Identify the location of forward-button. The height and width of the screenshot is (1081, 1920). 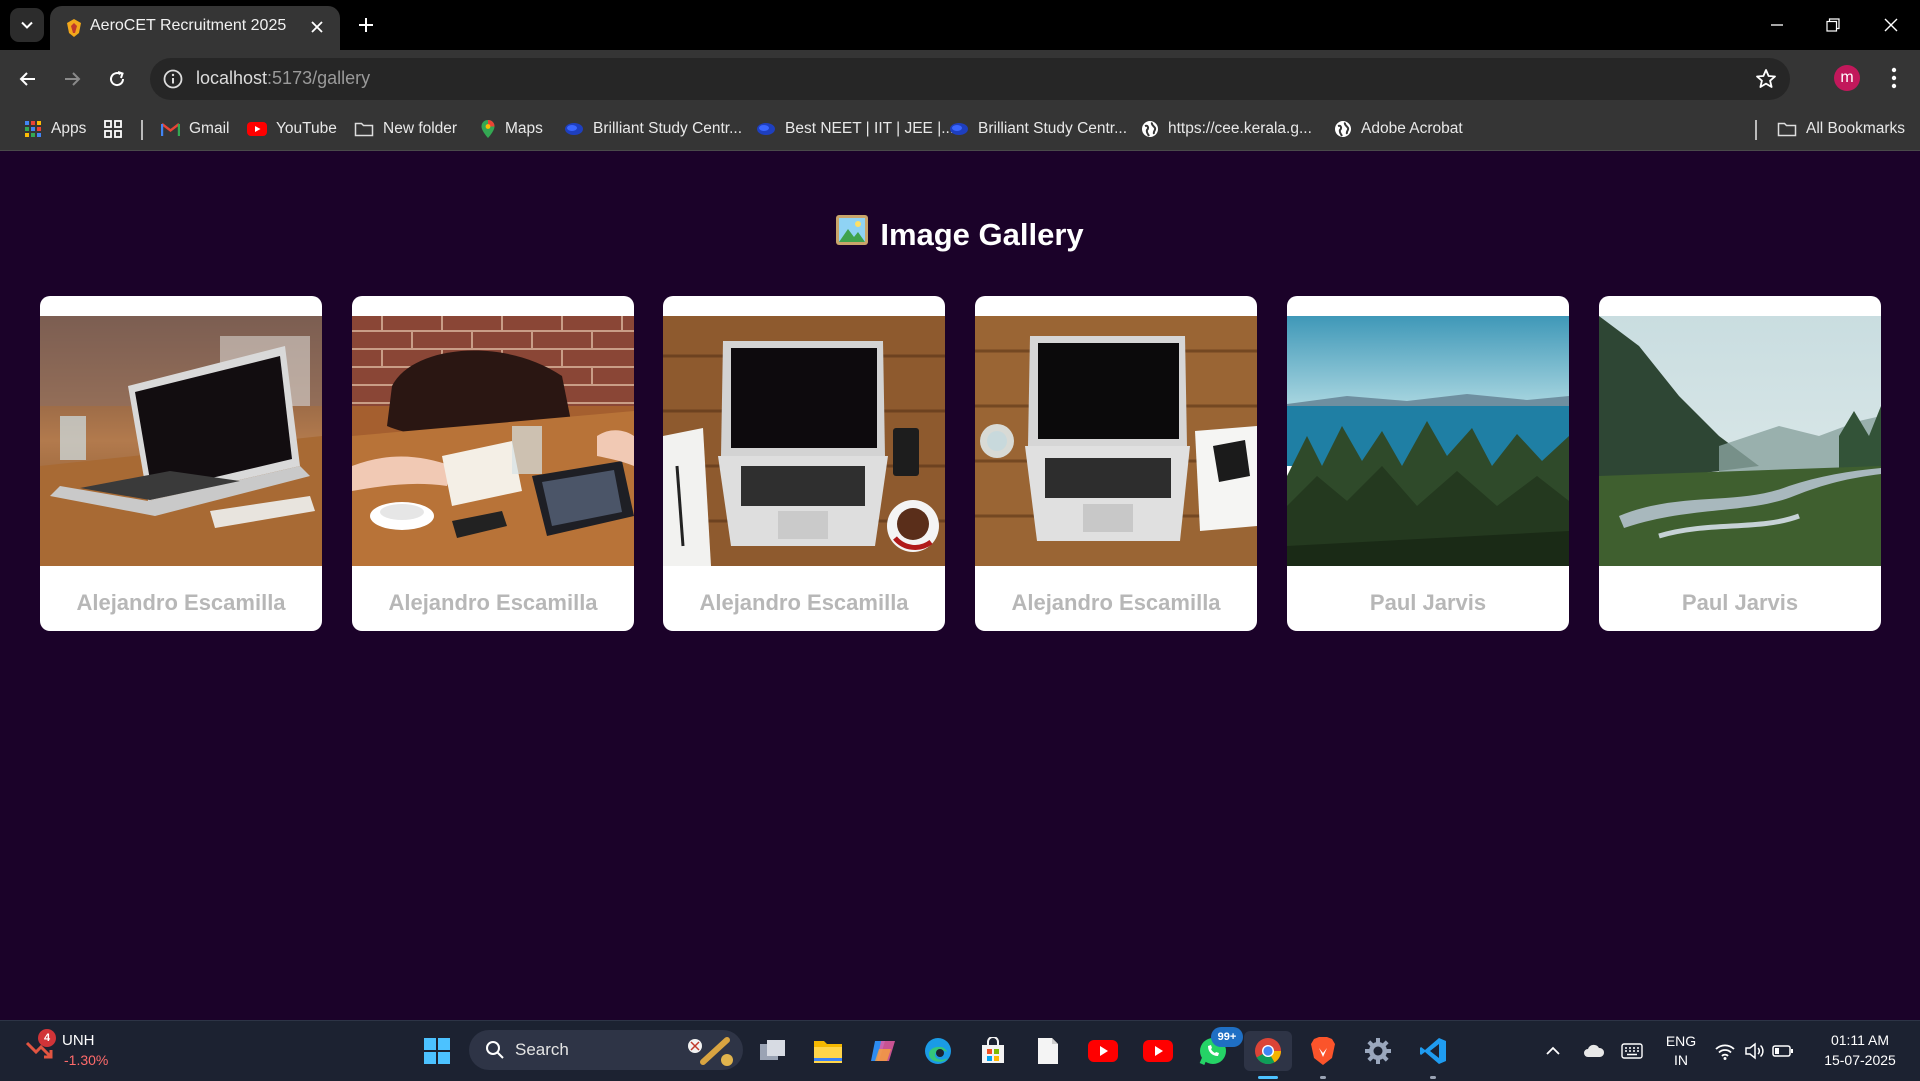
(72, 79).